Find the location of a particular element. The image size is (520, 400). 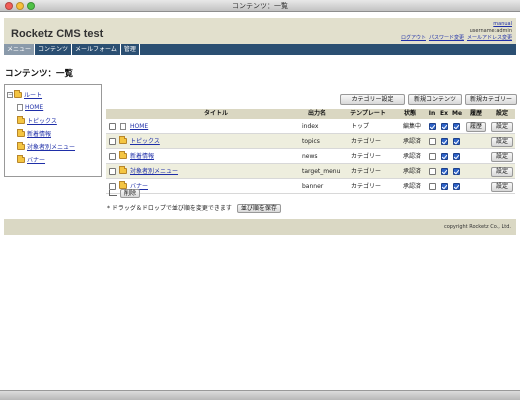

row-title-link: トピックス is located at coordinates (145, 141).